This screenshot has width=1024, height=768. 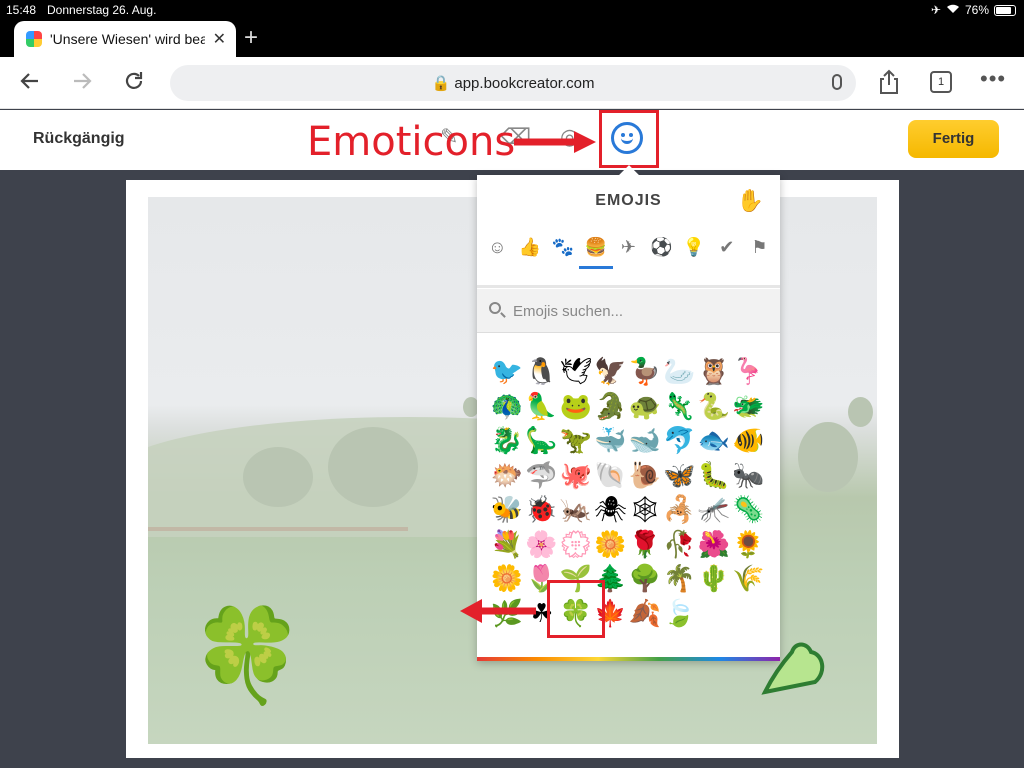 I want to click on emoji-cell: 🦆, so click(x=645, y=372).